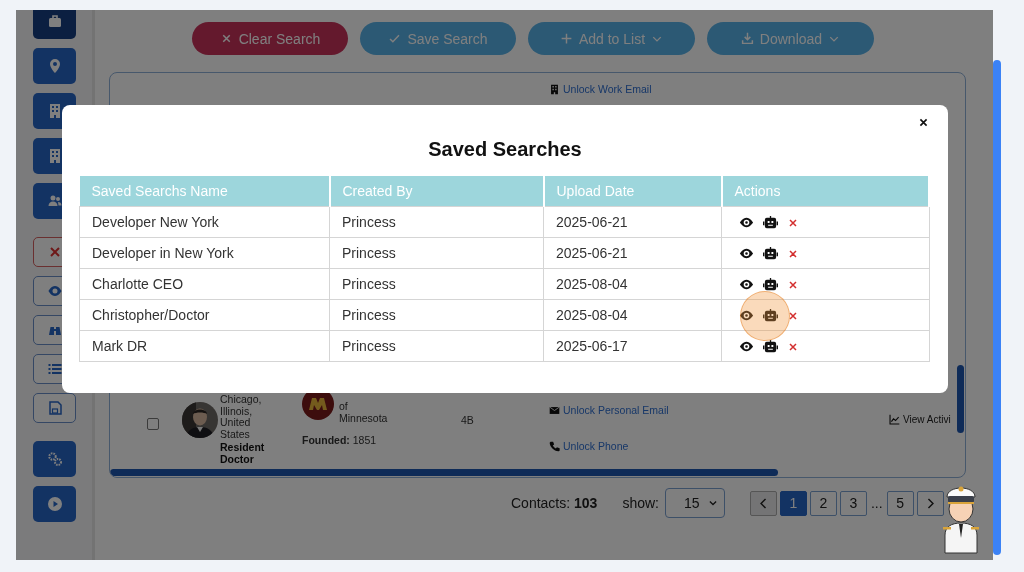 The image size is (1024, 572). Describe the element at coordinates (923, 122) in the screenshot. I see `close-icon` at that location.